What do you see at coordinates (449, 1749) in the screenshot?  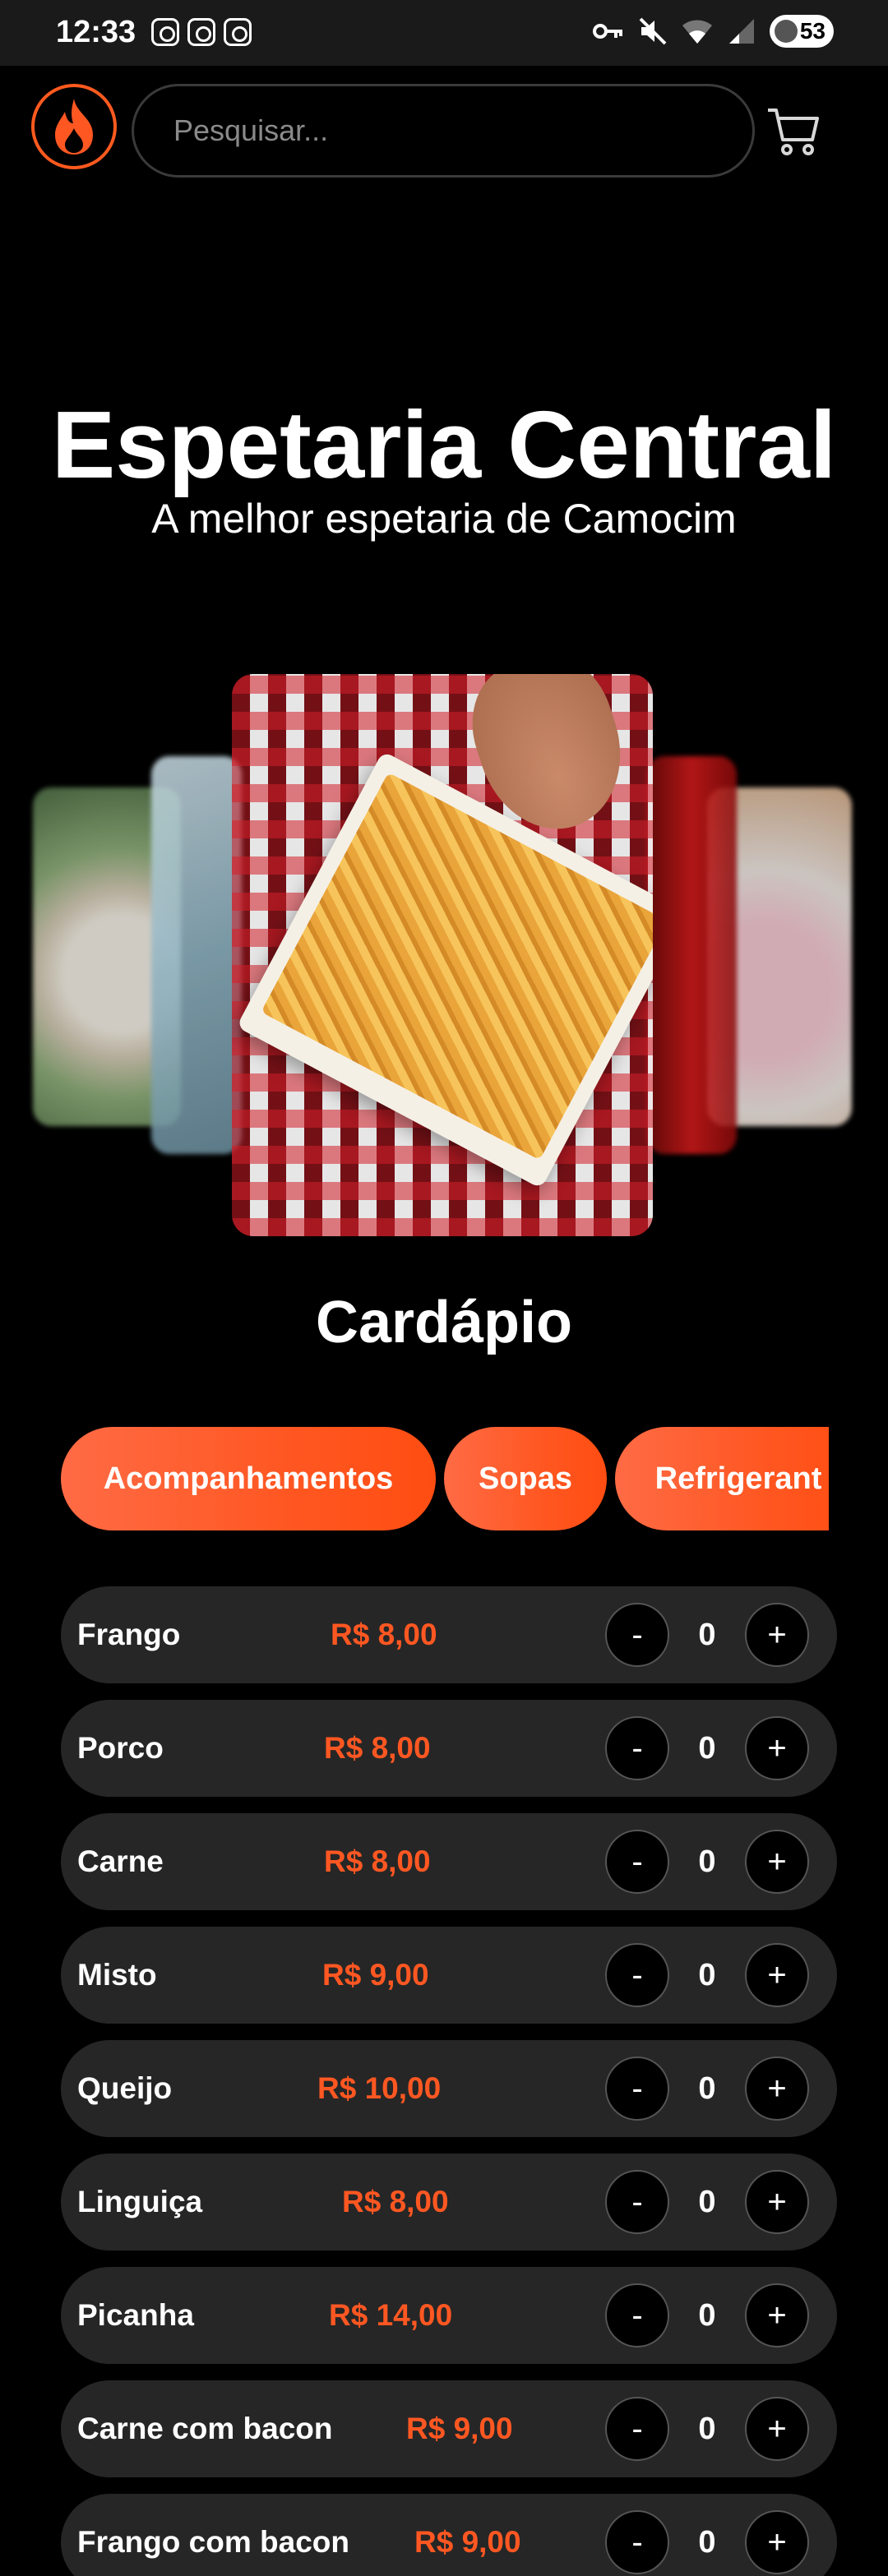 I see `menu-item-row: Porco R$ 8,00 - 0 +` at bounding box center [449, 1749].